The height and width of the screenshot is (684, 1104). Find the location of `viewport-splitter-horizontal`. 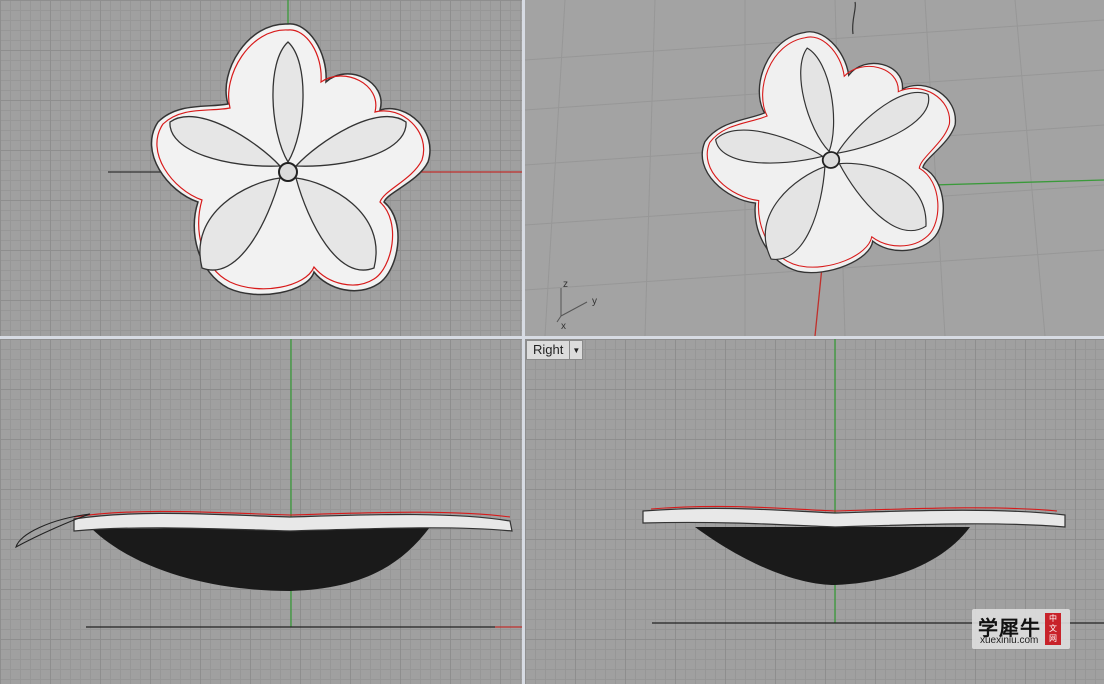

viewport-splitter-horizontal is located at coordinates (552, 337).